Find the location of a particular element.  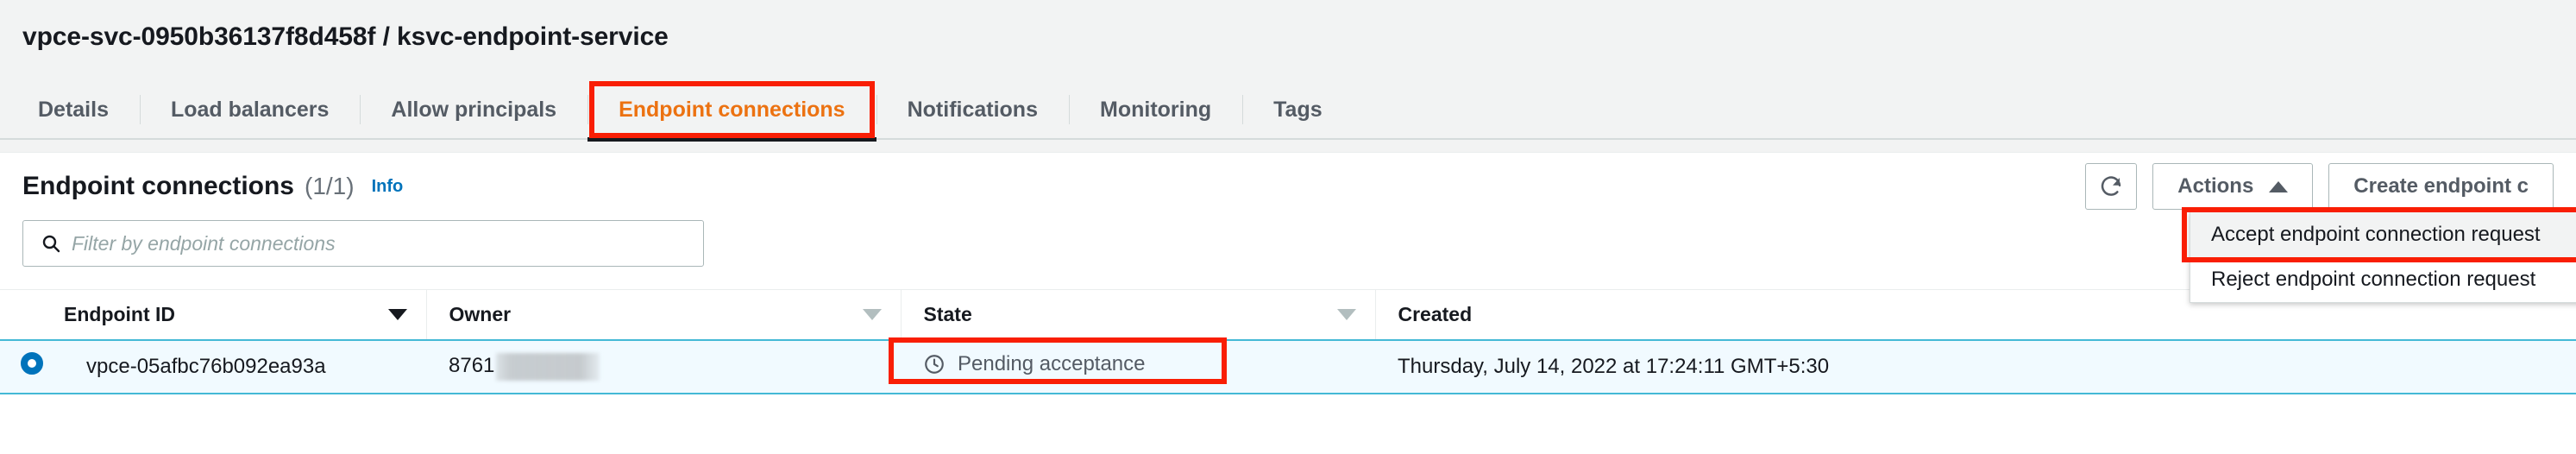

tab-details: Details is located at coordinates (73, 109).